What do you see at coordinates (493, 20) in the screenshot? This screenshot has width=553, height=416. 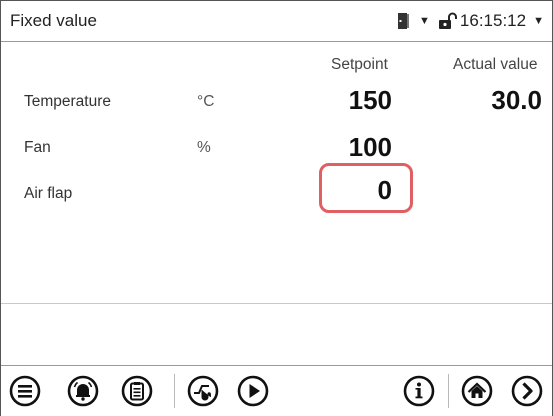 I see `clock: 16:15:12` at bounding box center [493, 20].